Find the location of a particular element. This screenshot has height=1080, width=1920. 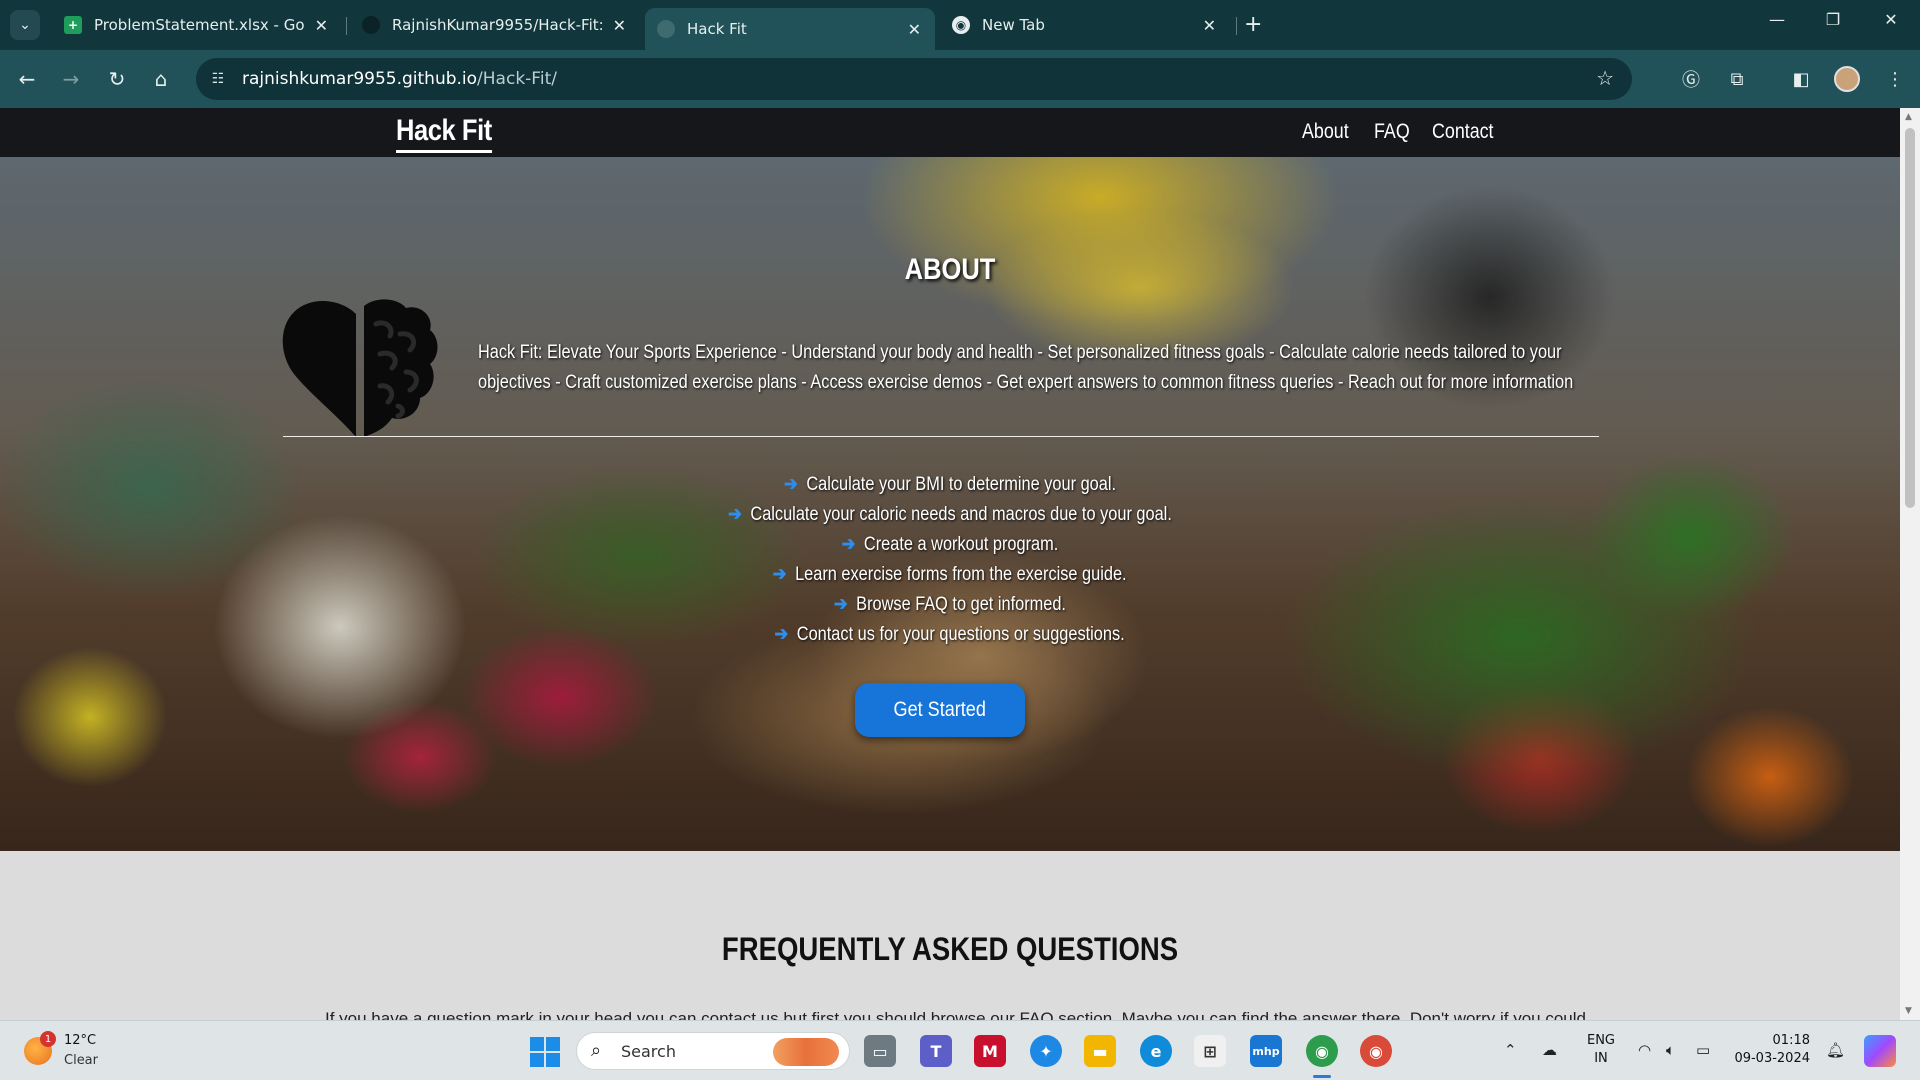

forward-button: → is located at coordinates (71, 79).